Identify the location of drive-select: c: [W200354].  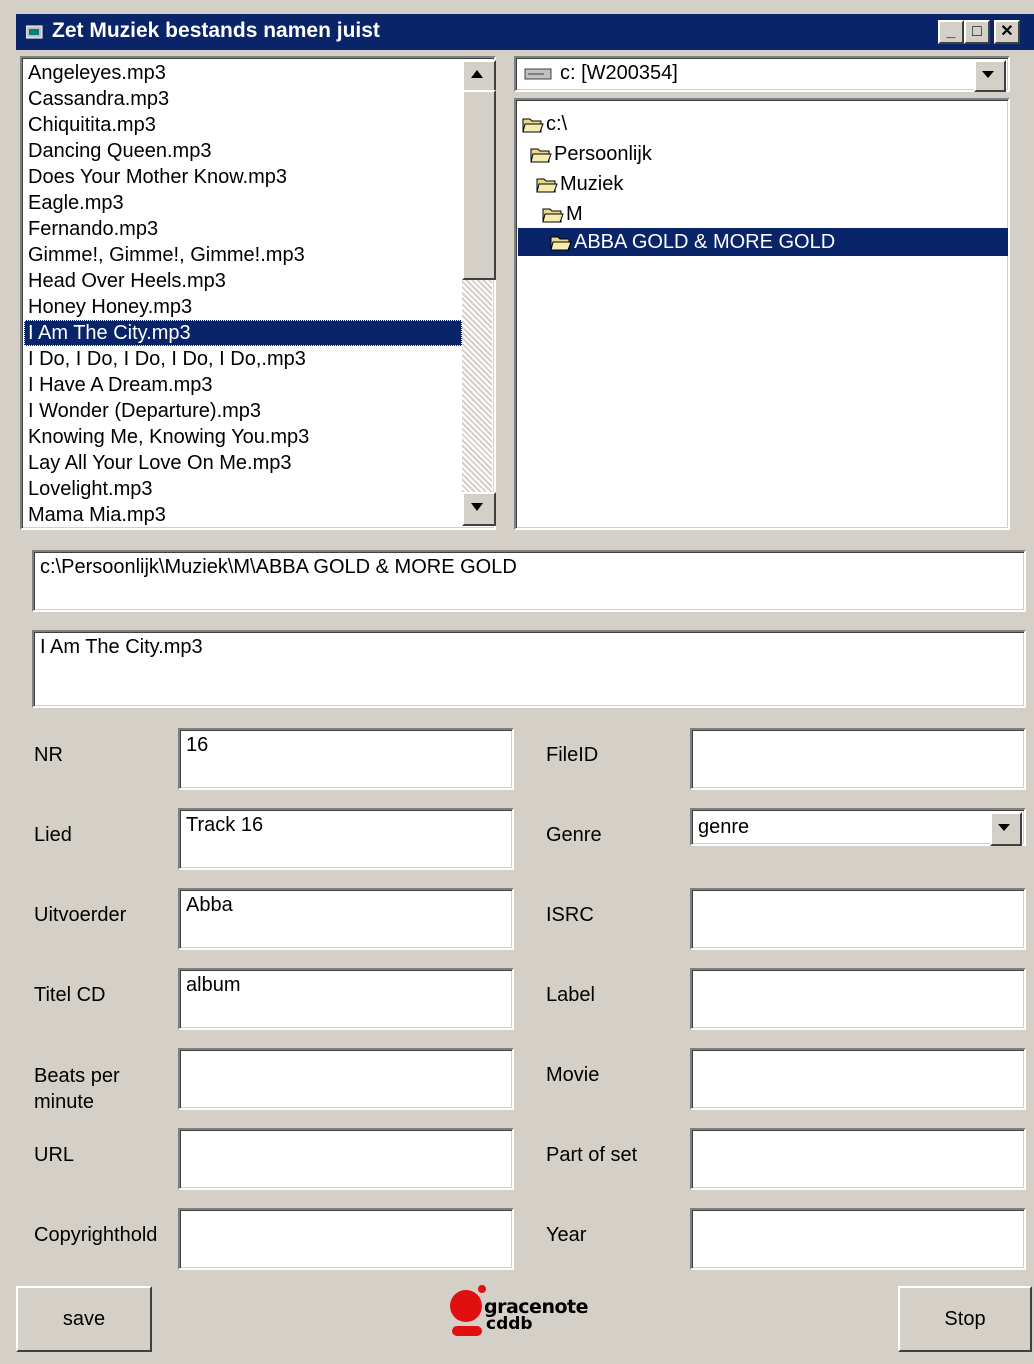
(762, 74).